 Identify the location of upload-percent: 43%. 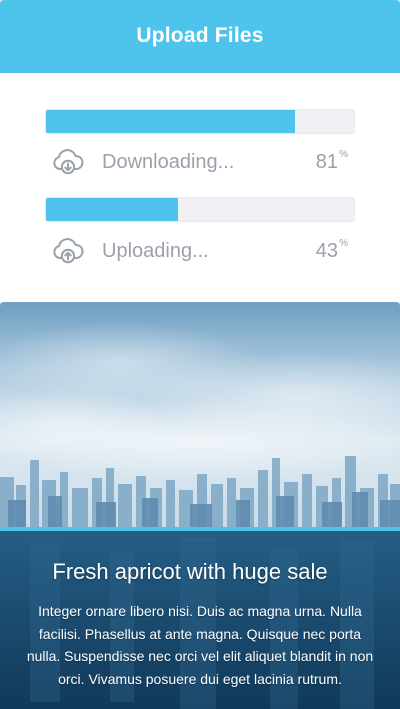
(331, 250).